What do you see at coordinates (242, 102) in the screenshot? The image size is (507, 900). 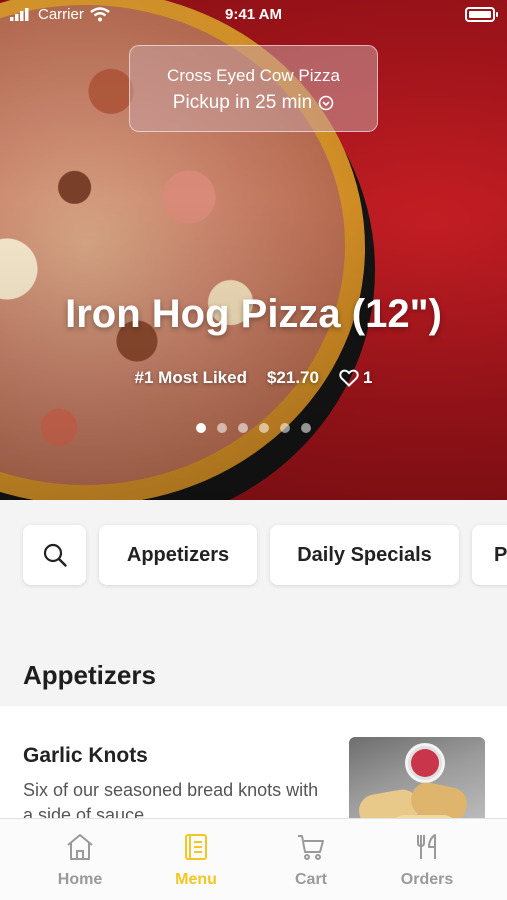 I see `pickup-time: Pickup in 25 min` at bounding box center [242, 102].